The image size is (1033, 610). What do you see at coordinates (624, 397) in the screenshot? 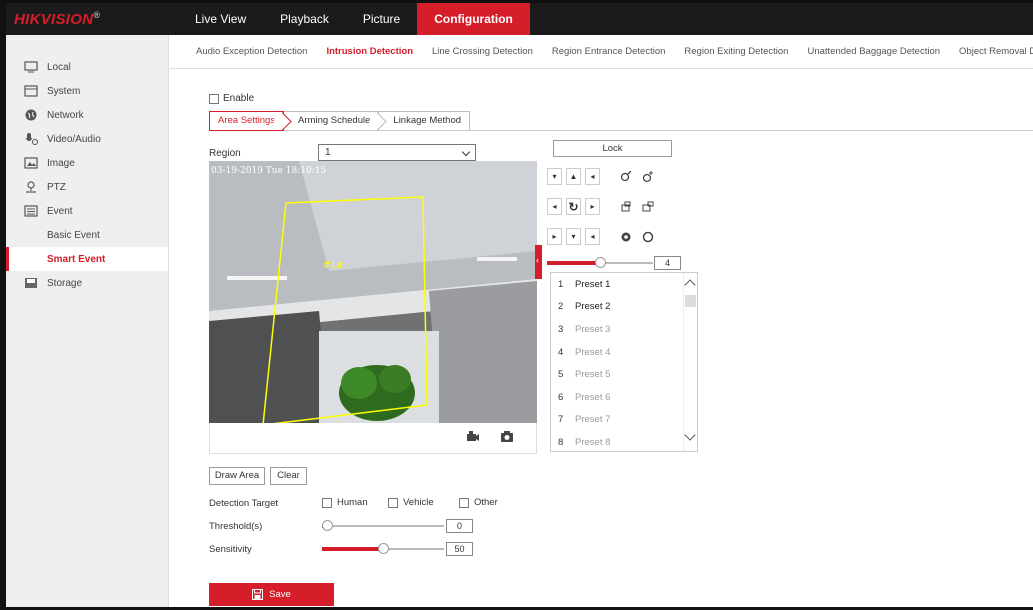
I see `preset-item: 6 Preset 6` at bounding box center [624, 397].